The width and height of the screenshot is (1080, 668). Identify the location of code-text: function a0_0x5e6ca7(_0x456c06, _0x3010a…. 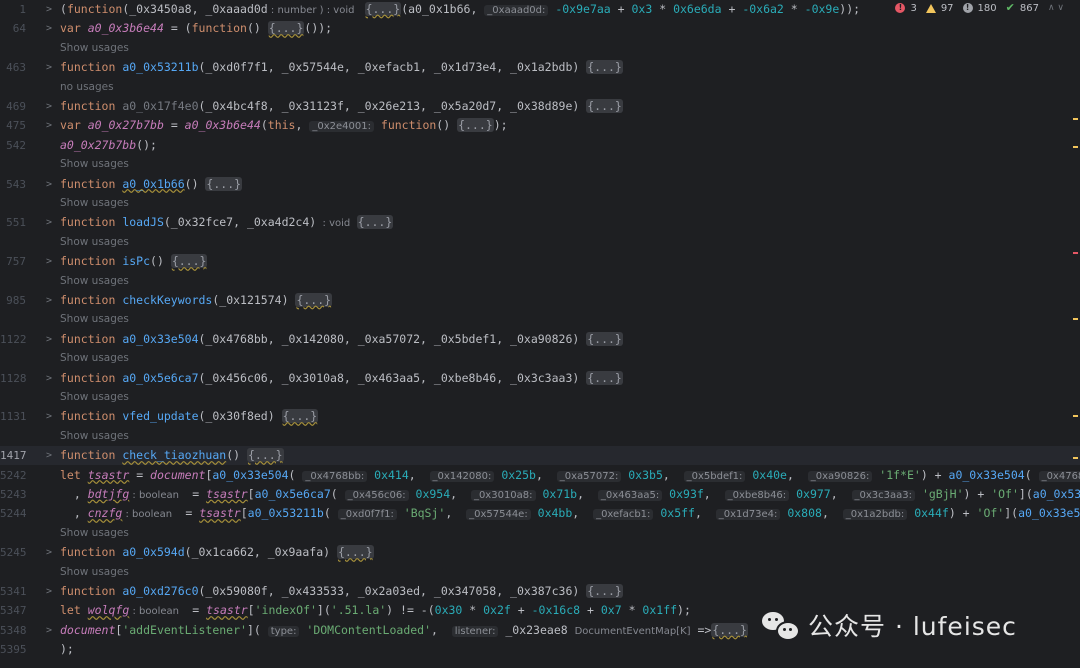
(341, 378).